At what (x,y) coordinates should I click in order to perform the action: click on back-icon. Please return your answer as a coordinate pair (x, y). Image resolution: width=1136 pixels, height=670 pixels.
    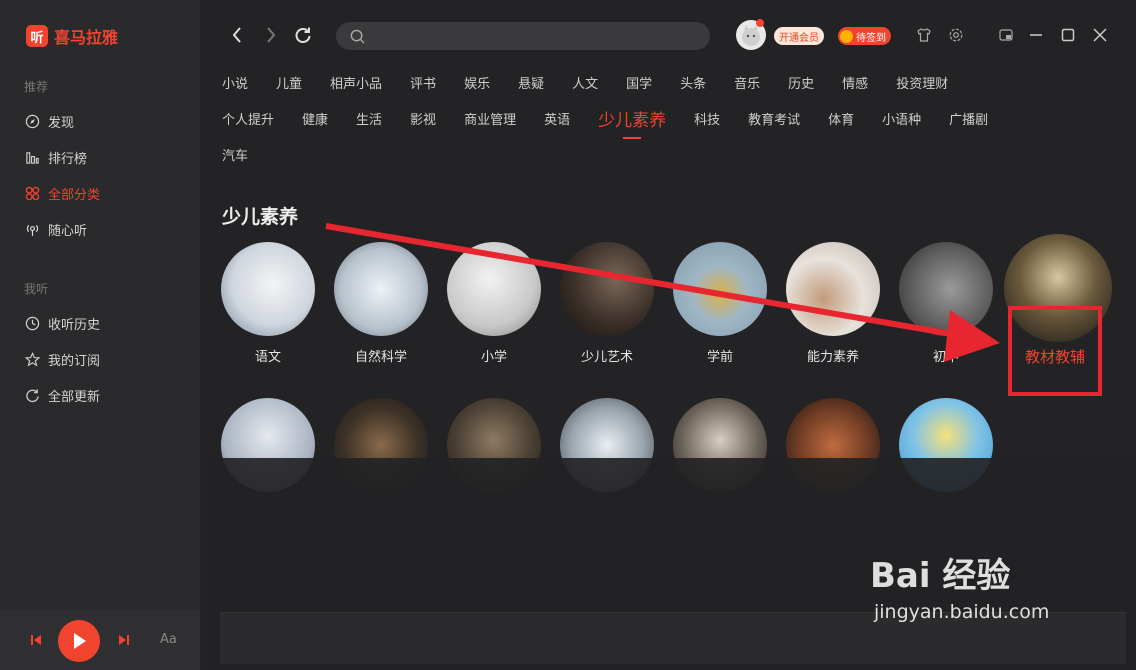
    Looking at the image, I should click on (237, 35).